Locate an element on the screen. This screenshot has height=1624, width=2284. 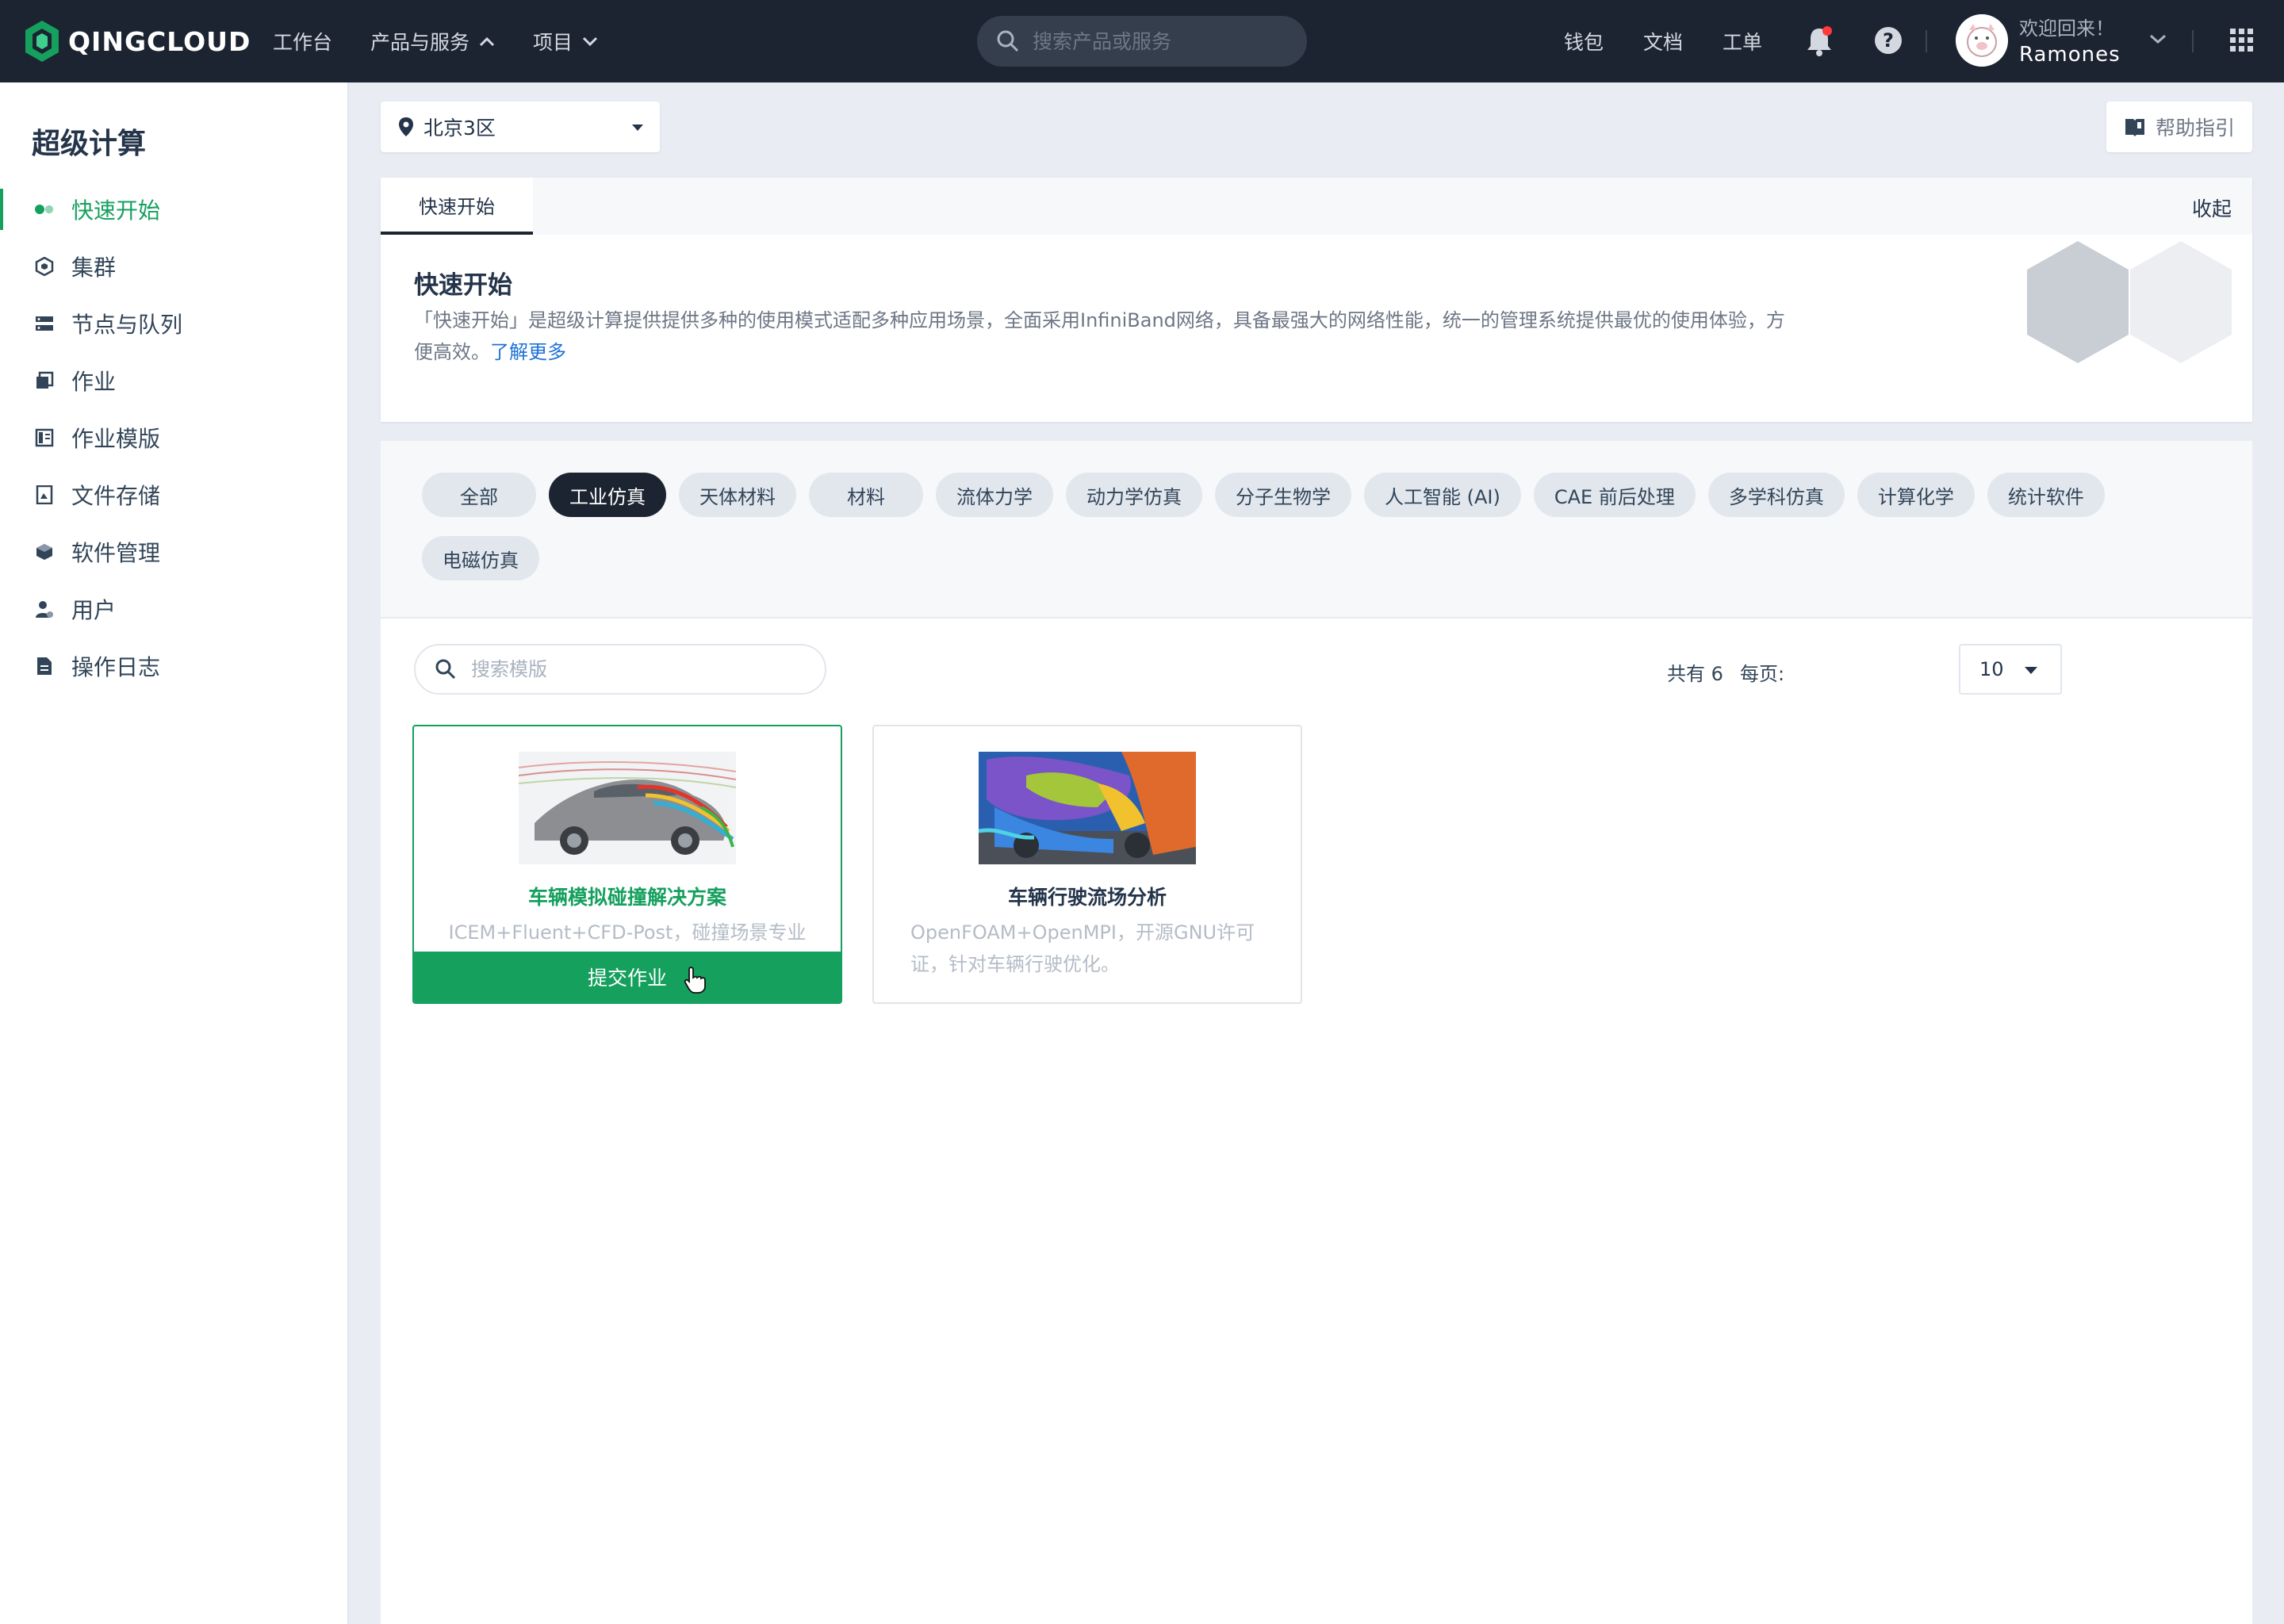
global-search is located at coordinates (1142, 41).